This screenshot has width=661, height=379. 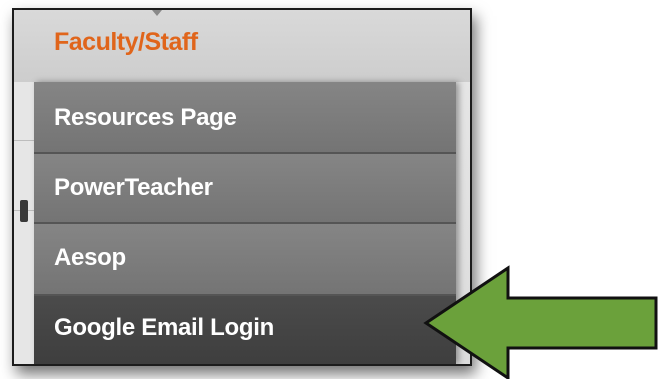 What do you see at coordinates (90, 257) in the screenshot?
I see `menu-item-label: Aesop` at bounding box center [90, 257].